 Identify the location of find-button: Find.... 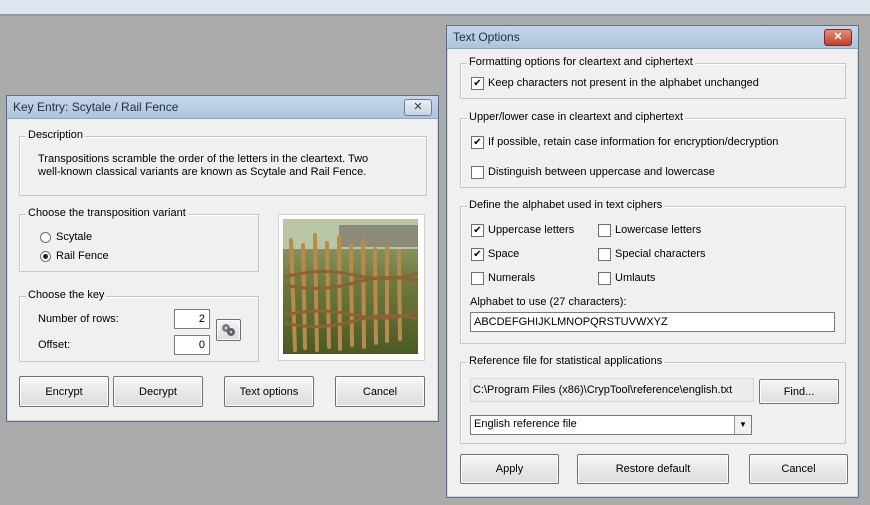
(799, 391).